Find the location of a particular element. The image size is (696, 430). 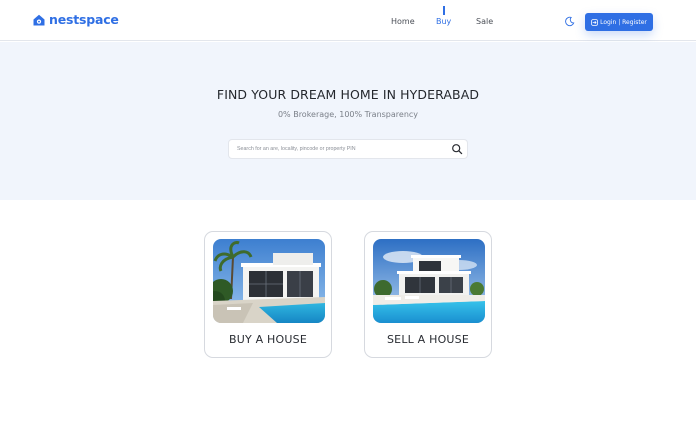

login-register-button: Login | Register is located at coordinates (619, 22).